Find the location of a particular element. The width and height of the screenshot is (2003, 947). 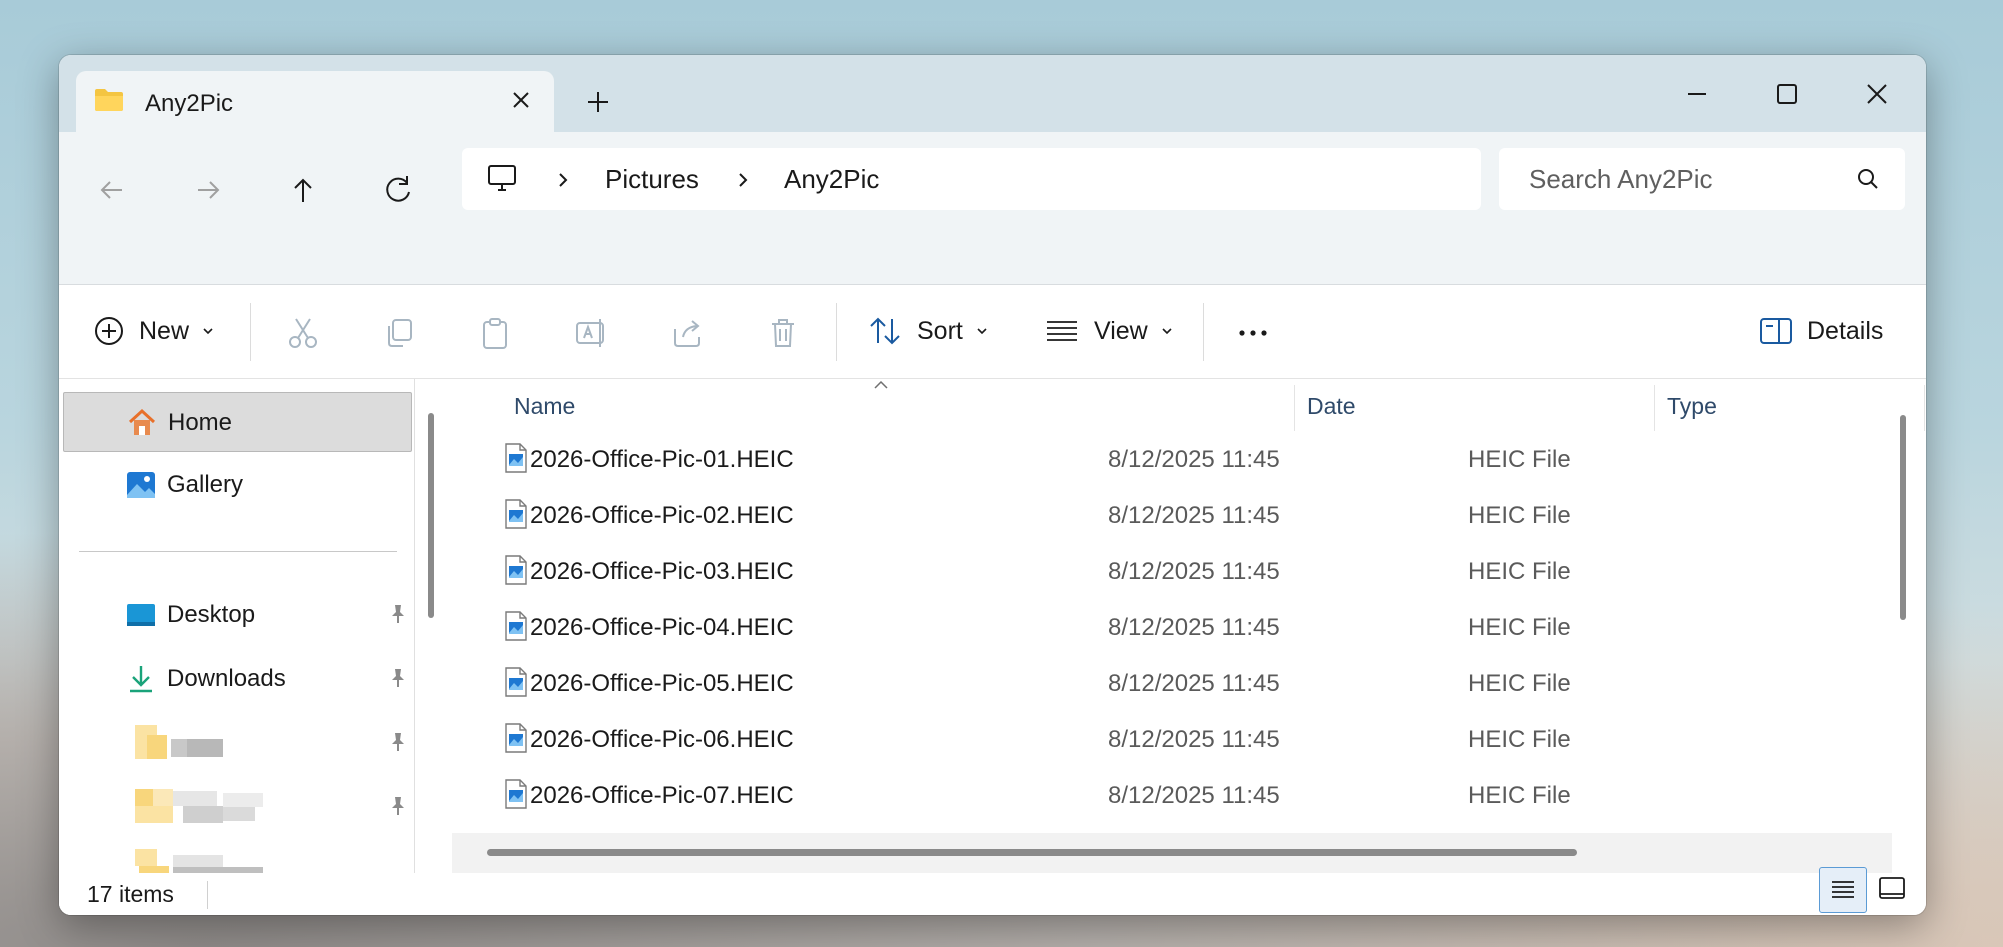

sidebar-item-desktop: Desktop is located at coordinates (237, 615).